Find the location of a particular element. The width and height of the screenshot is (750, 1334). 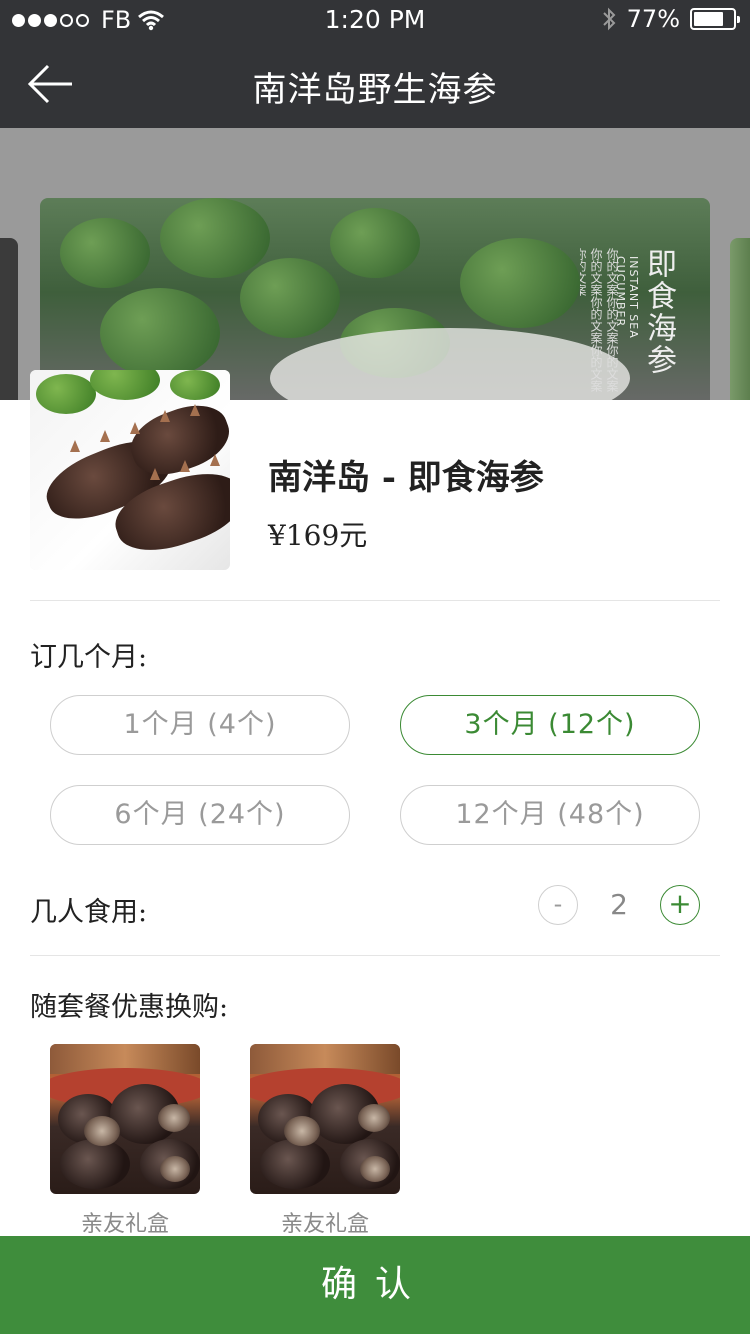

option-12-months: 12个月 (48个) is located at coordinates (550, 815).